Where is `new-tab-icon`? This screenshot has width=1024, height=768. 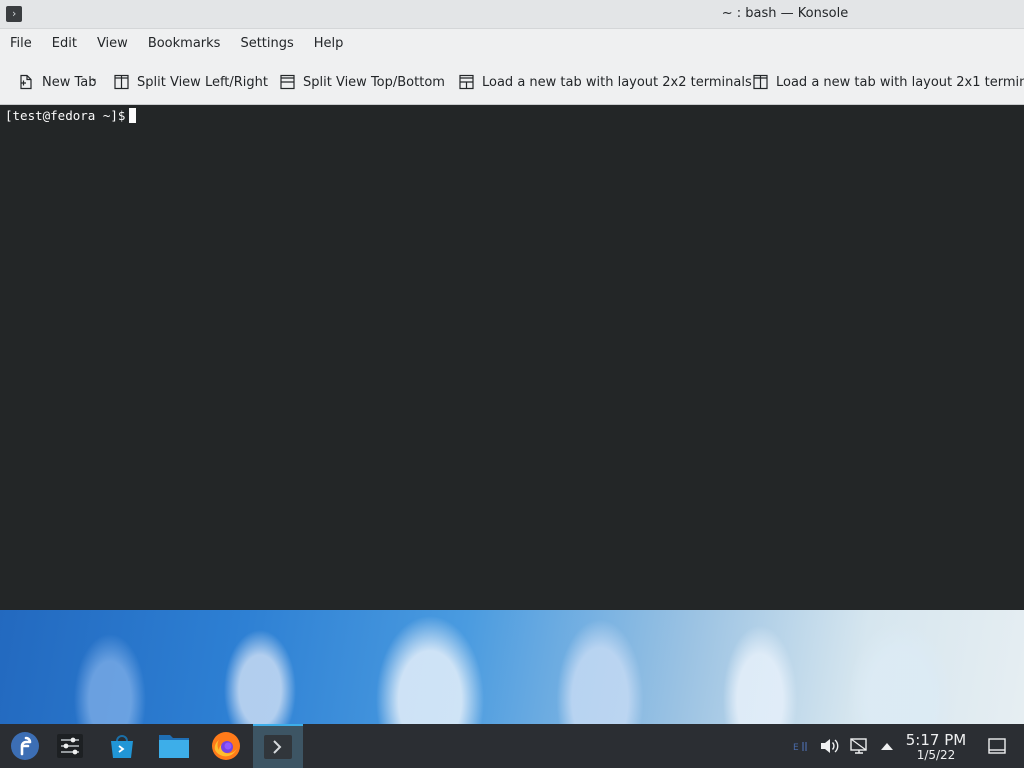 new-tab-icon is located at coordinates (26, 82).